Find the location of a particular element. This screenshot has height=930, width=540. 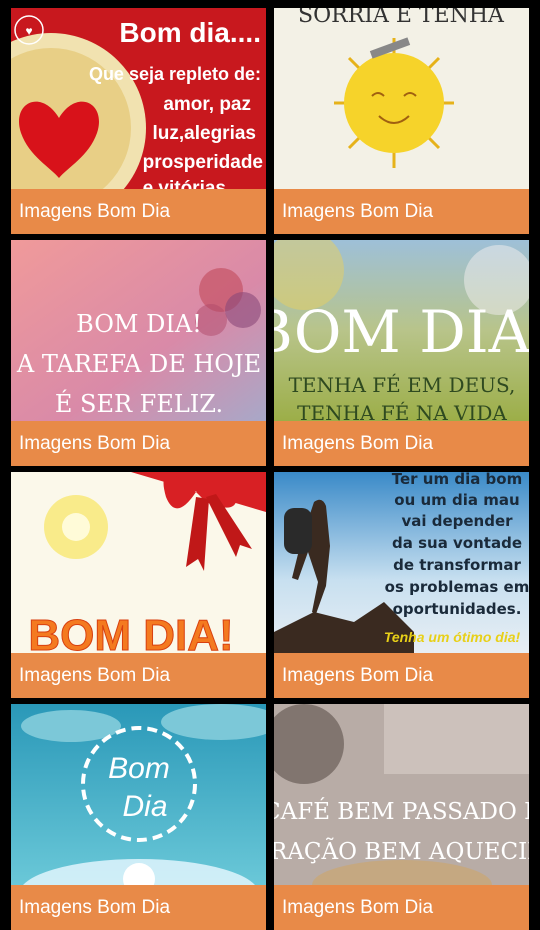

image-text: Ter um dia bom is located at coordinates (457, 480).